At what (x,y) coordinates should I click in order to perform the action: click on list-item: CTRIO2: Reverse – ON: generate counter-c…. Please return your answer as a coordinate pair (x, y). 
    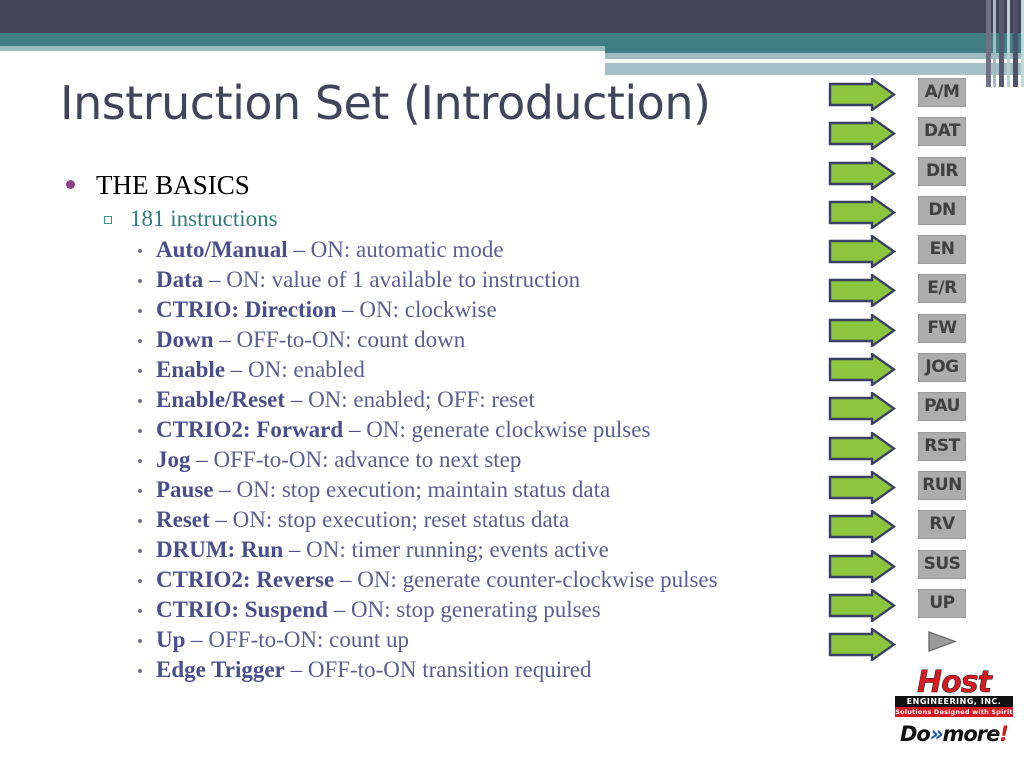
    Looking at the image, I should click on (458, 580).